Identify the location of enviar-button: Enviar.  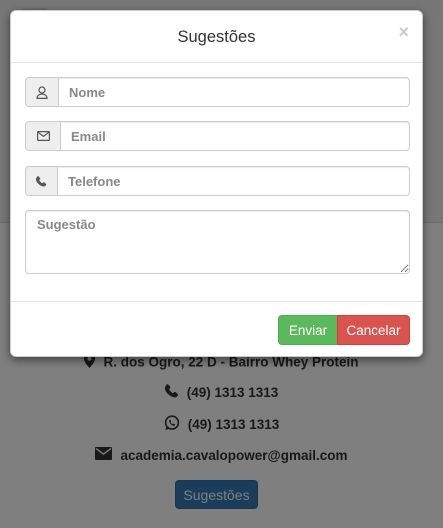
(308, 330).